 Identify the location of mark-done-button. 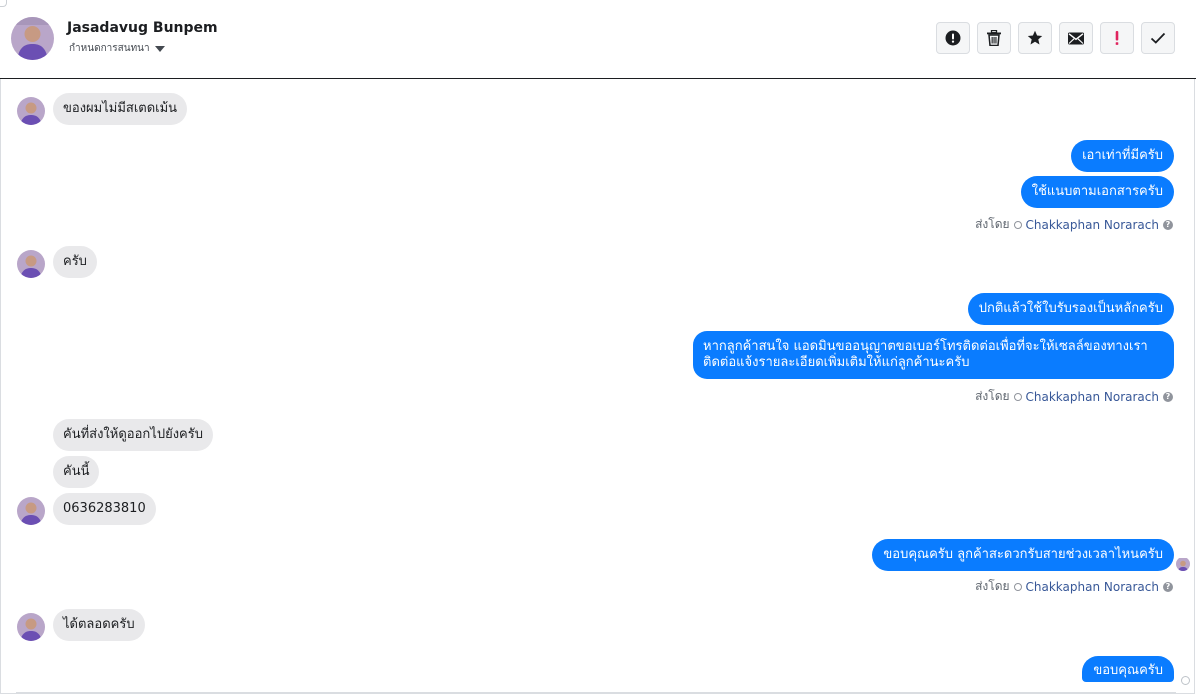
(1158, 38).